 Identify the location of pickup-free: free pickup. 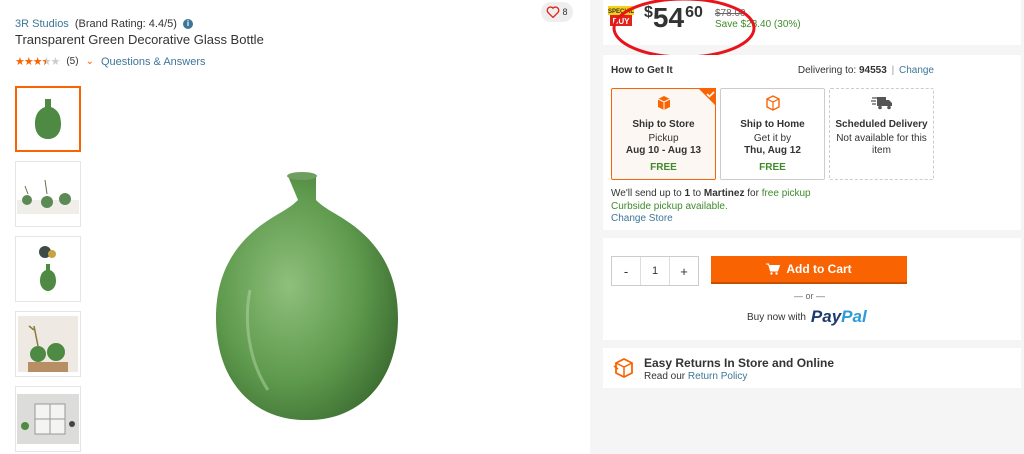
(786, 193).